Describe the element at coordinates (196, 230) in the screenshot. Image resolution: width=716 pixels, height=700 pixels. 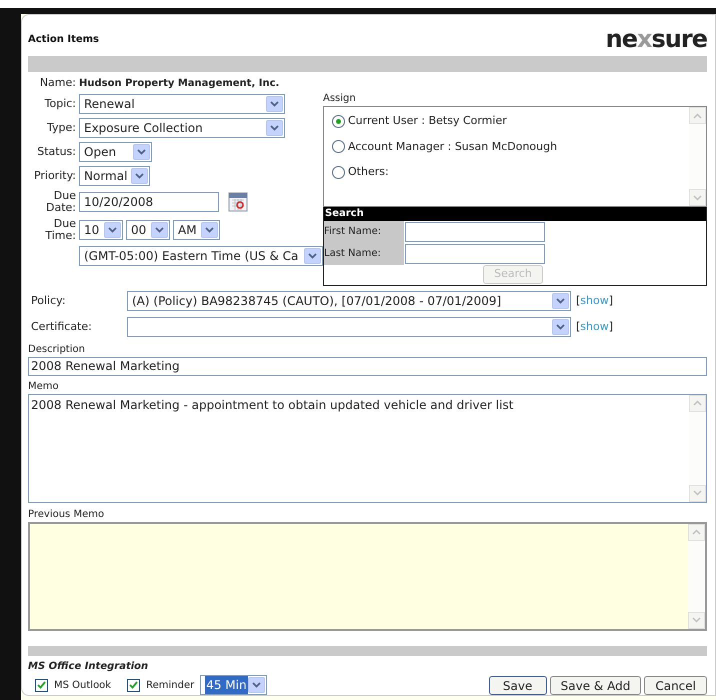
I see `ampm-dropdown: AM` at that location.